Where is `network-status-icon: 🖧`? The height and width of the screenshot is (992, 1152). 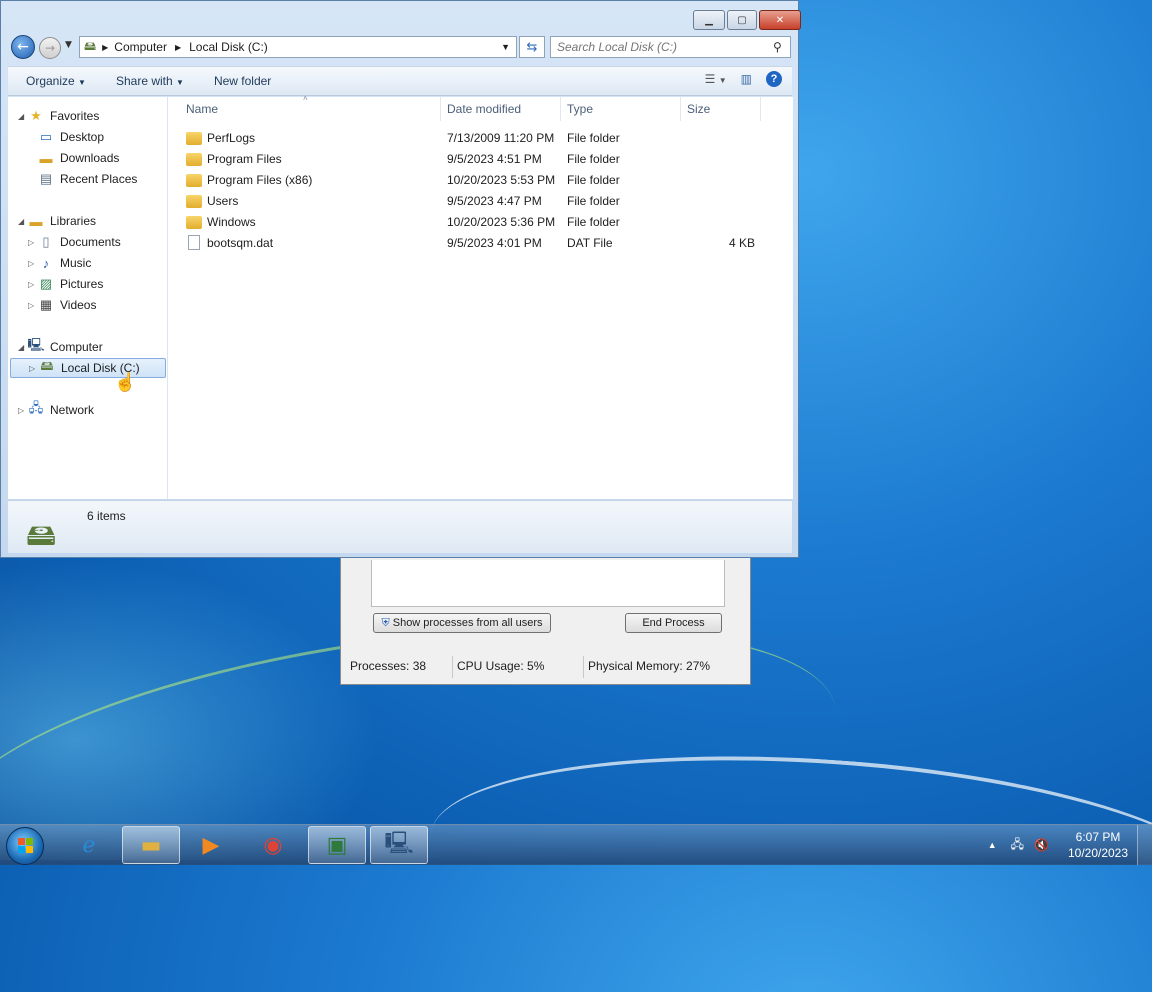 network-status-icon: 🖧 is located at coordinates (1017, 845).